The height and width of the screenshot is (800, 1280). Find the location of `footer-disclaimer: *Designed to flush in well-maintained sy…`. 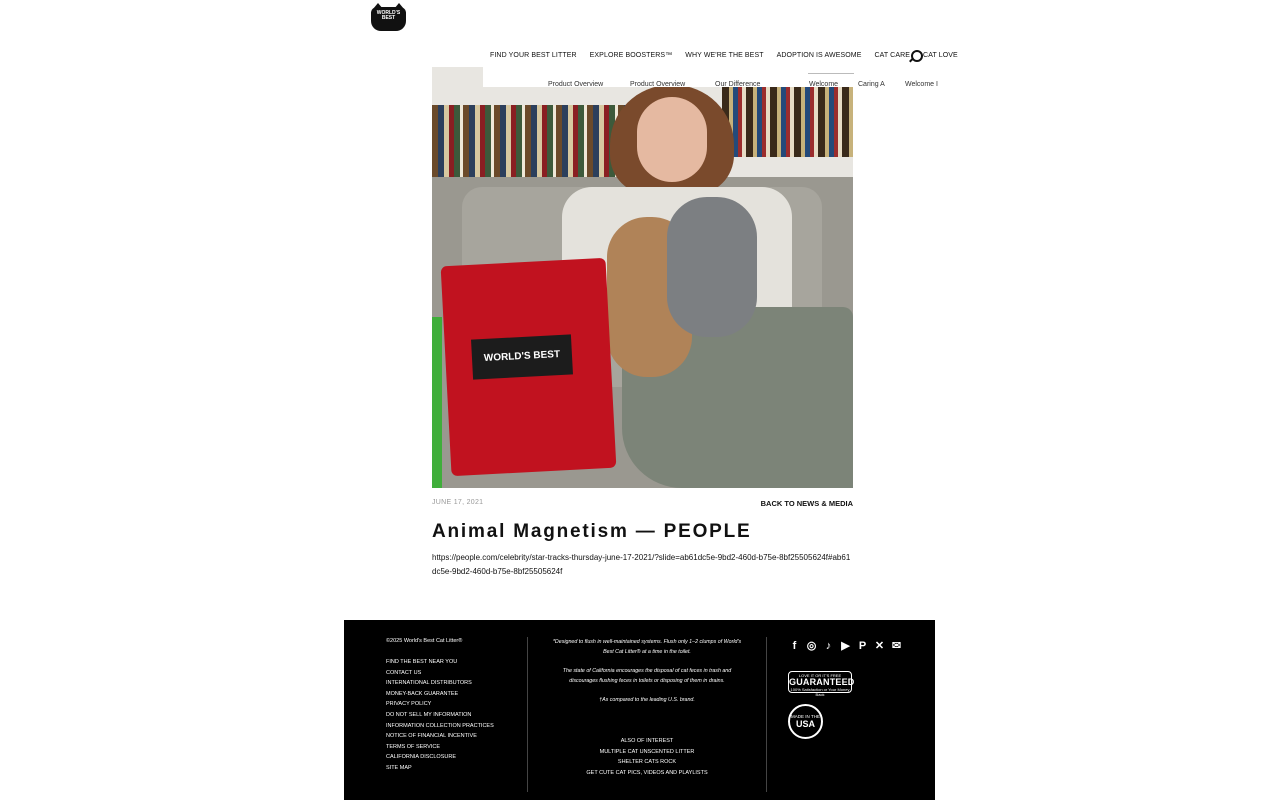

footer-disclaimer: *Designed to flush in well-maintained sy… is located at coordinates (647, 675).